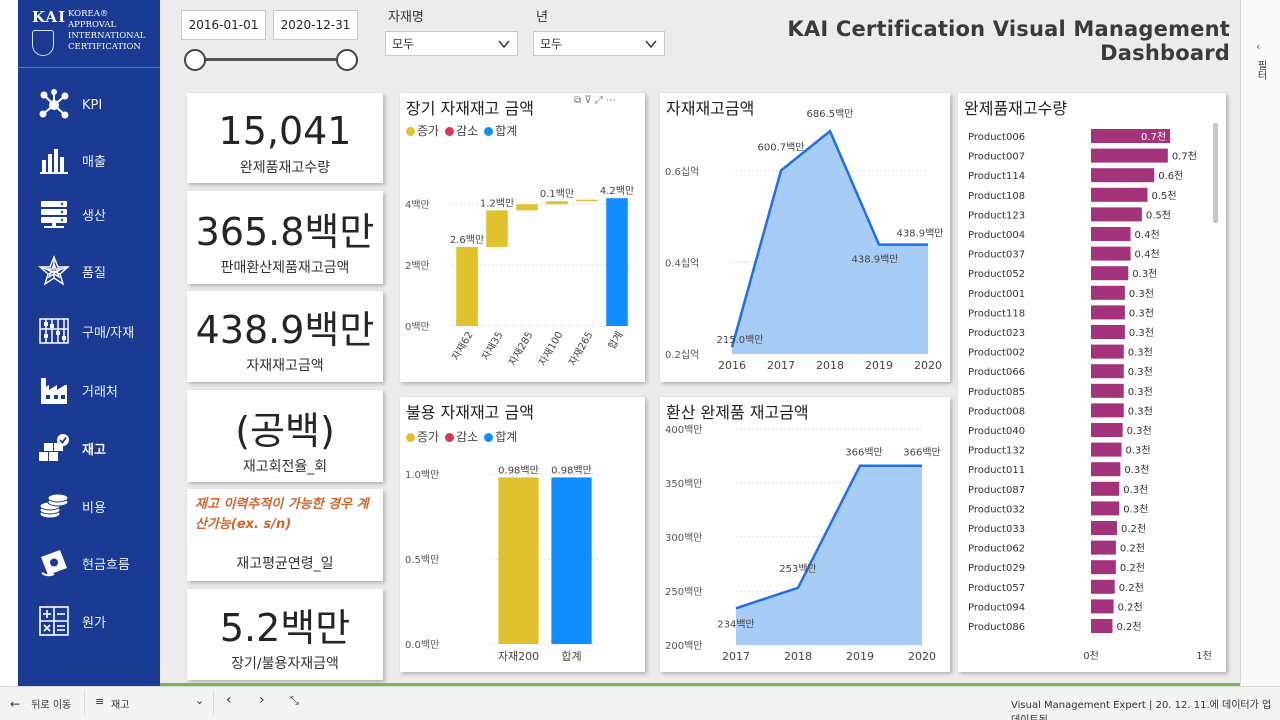 The image size is (1280, 720). I want to click on bar-category-label: Product132, so click(996, 451).